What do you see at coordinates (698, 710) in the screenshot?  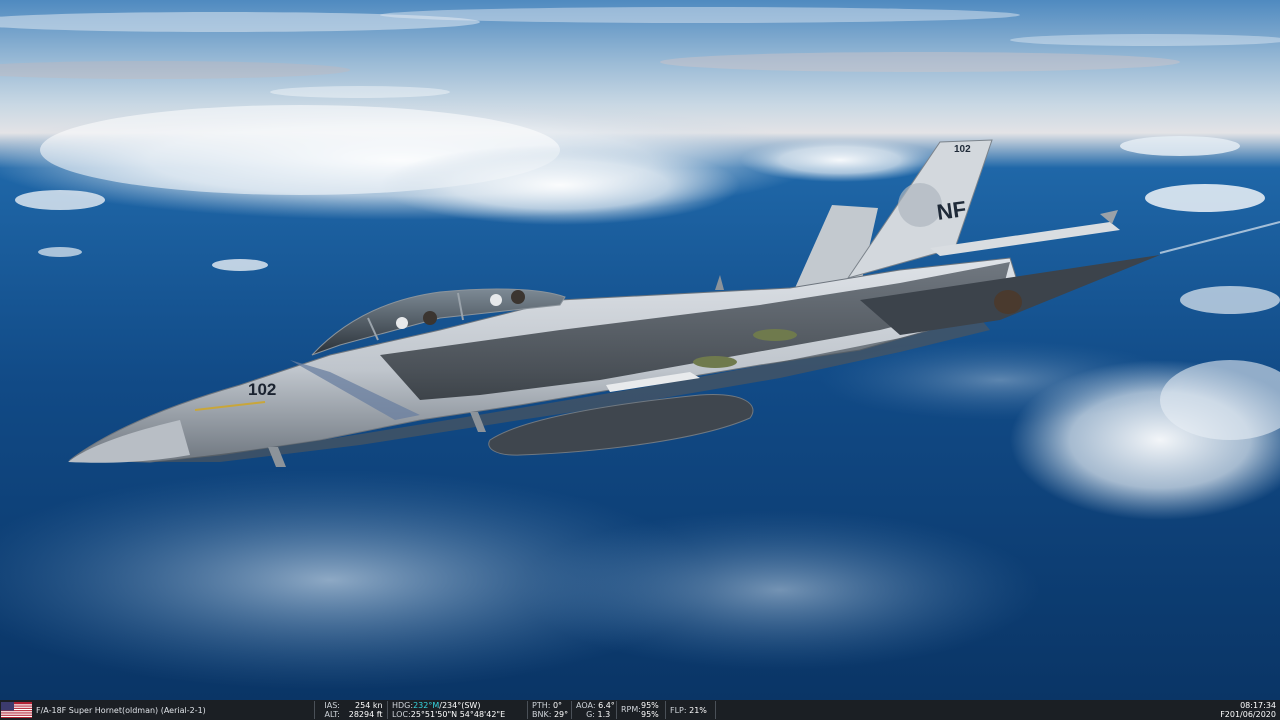 I see `flp-value: 21%` at bounding box center [698, 710].